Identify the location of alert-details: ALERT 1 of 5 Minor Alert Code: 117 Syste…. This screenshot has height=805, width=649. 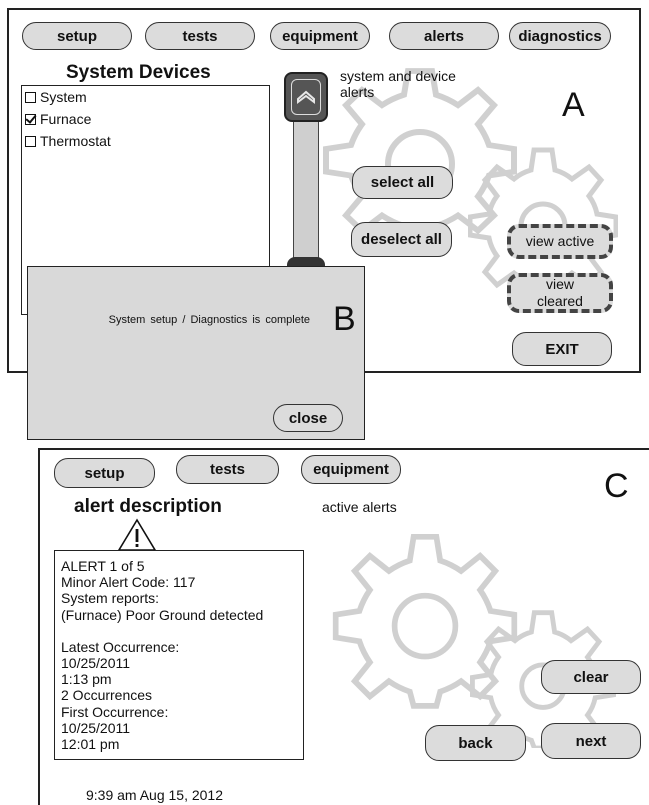
(179, 655).